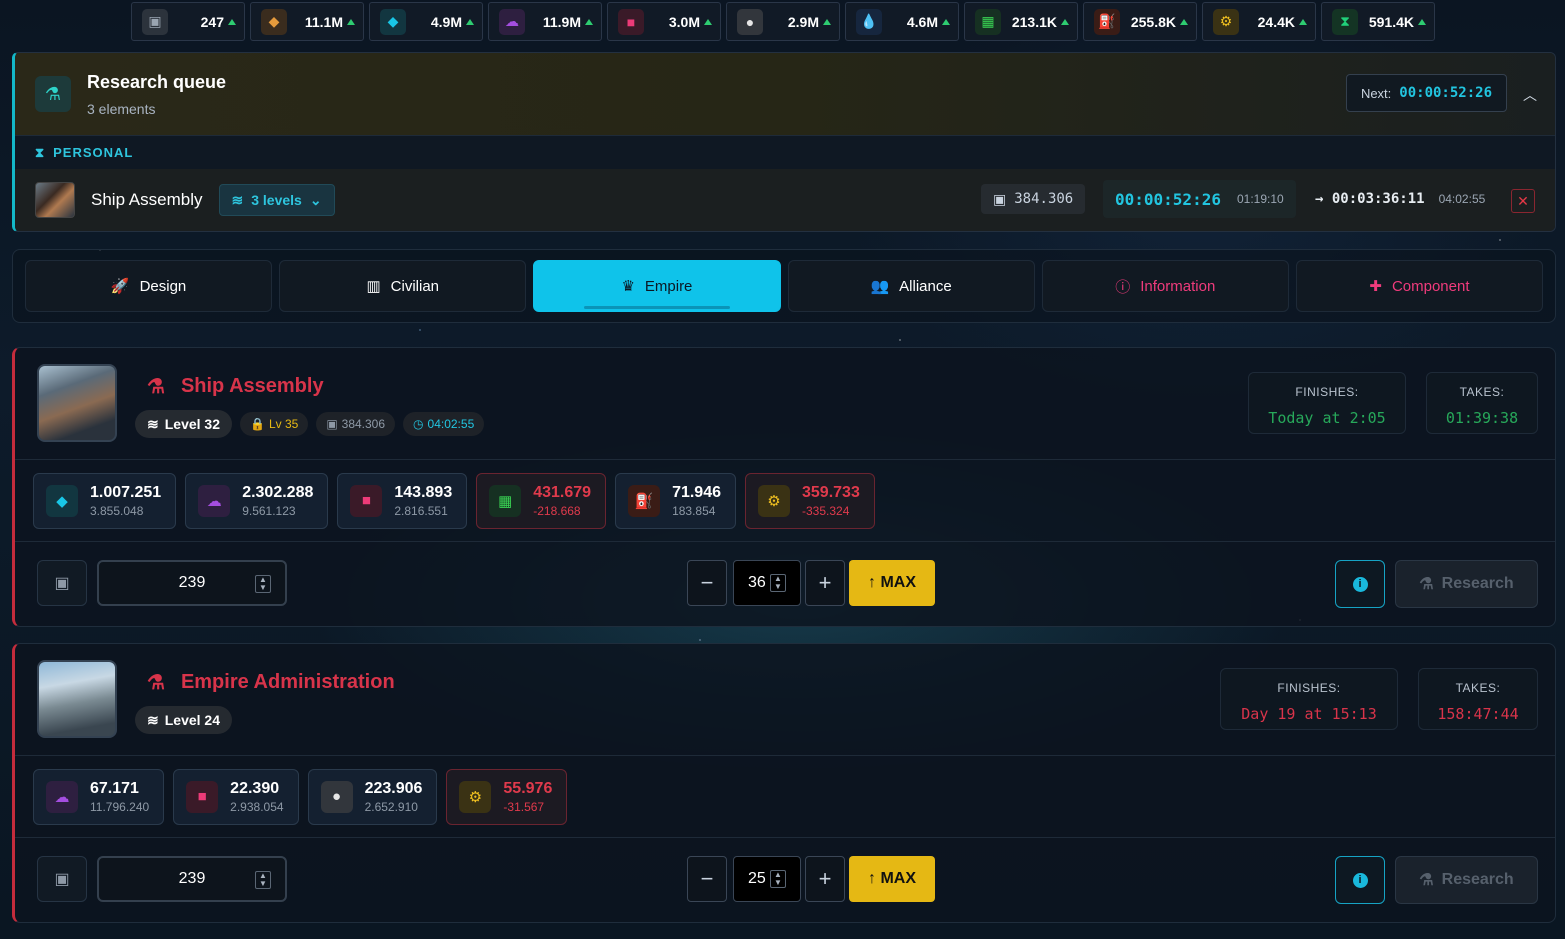 This screenshot has width=1565, height=939. I want to click on sphere-white-icon: ●, so click(336, 796).